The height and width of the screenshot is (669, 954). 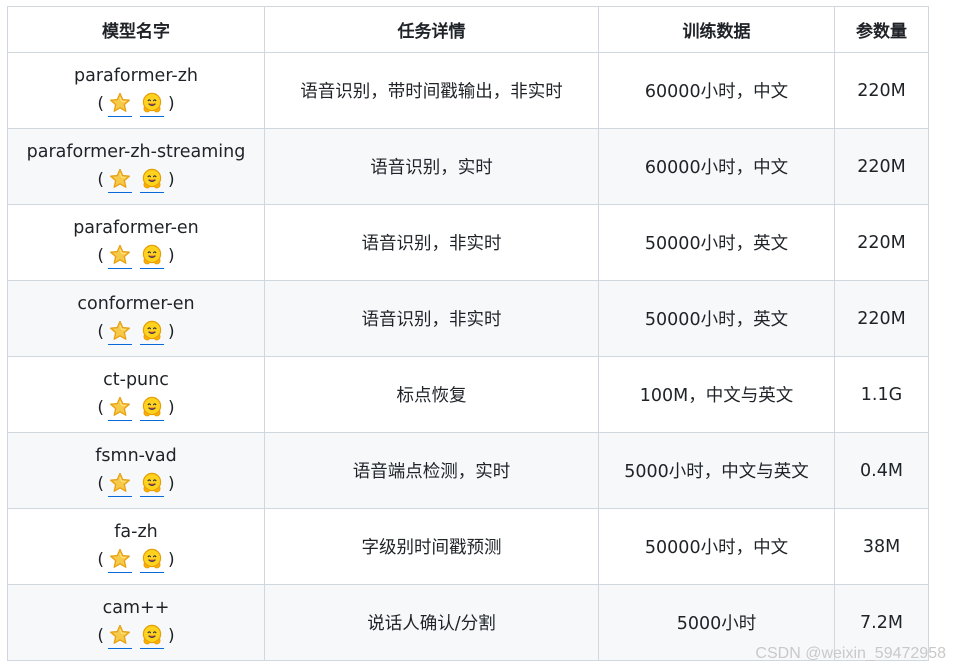 What do you see at coordinates (881, 29) in the screenshot?
I see `header-param-count: 参数量` at bounding box center [881, 29].